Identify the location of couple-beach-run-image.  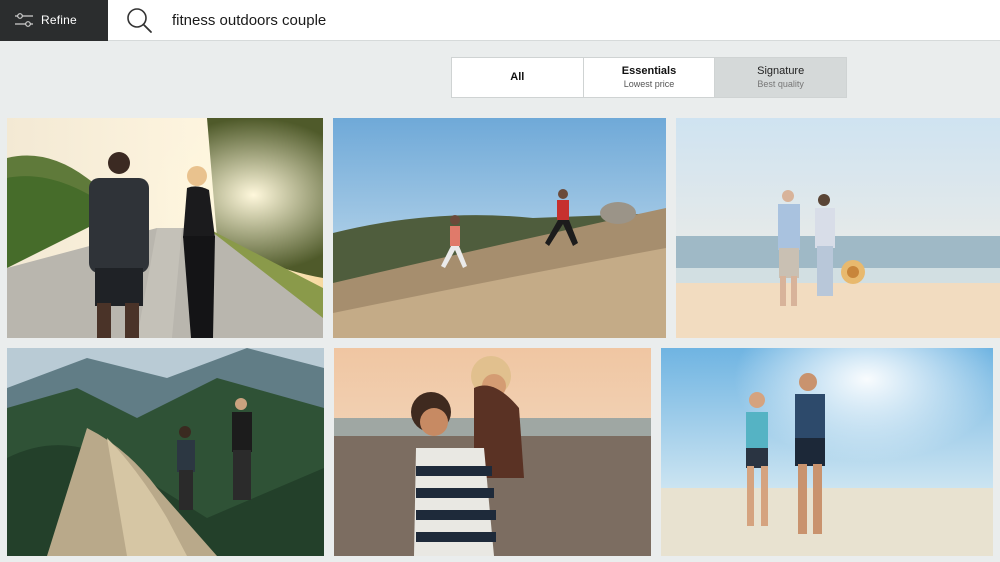
(827, 452).